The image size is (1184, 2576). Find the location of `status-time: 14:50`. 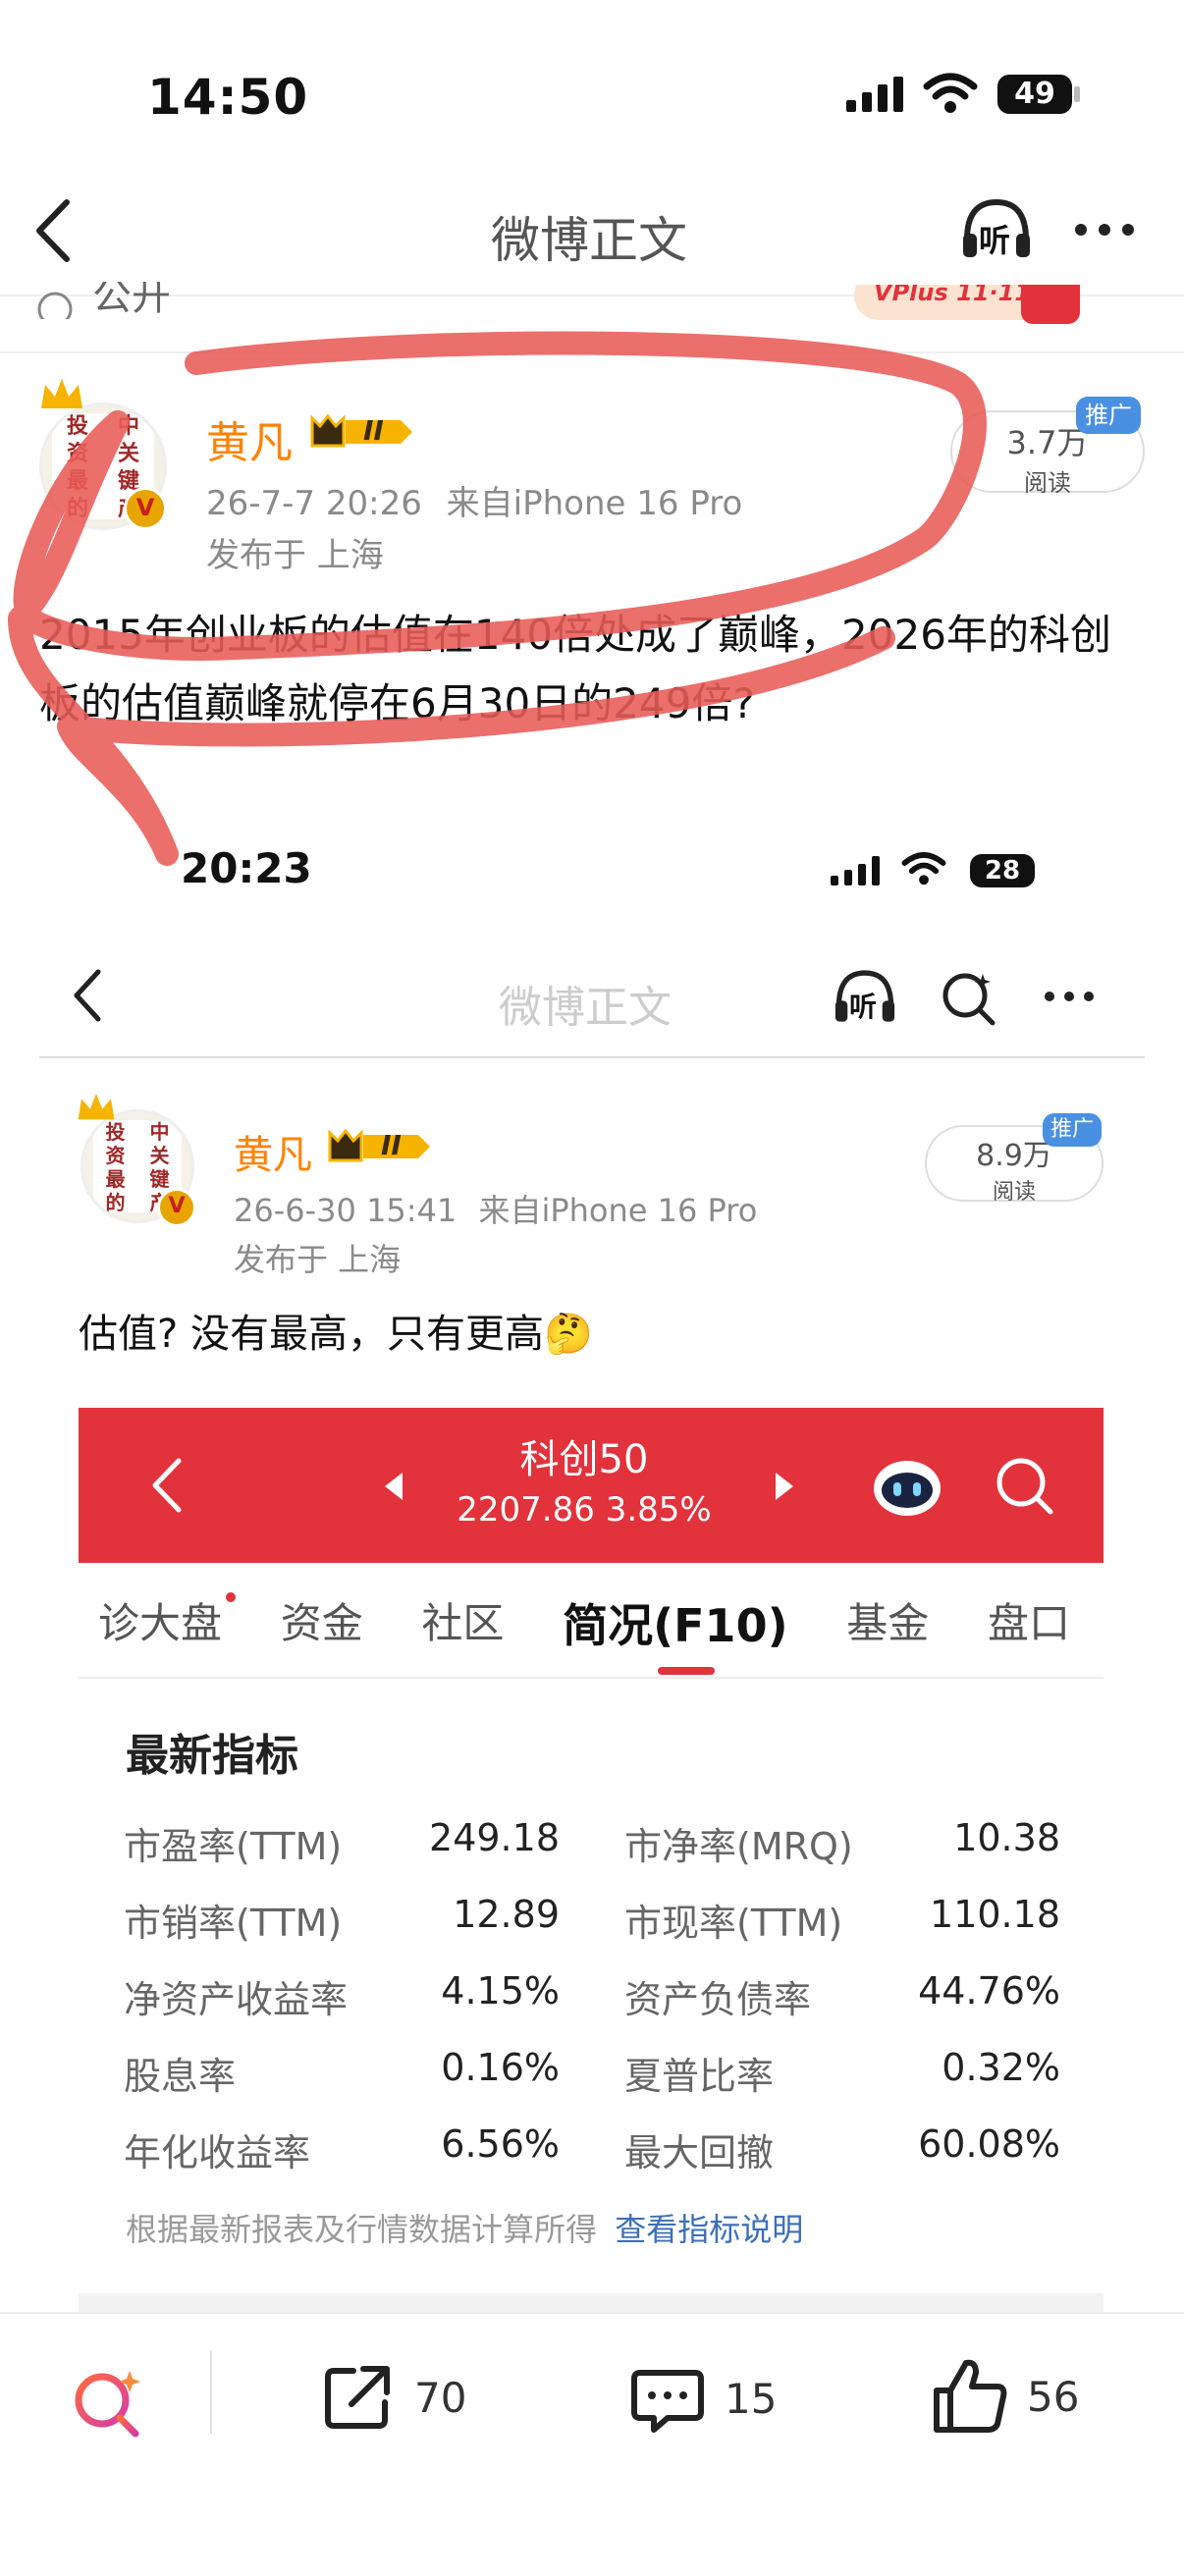

status-time: 14:50 is located at coordinates (228, 97).